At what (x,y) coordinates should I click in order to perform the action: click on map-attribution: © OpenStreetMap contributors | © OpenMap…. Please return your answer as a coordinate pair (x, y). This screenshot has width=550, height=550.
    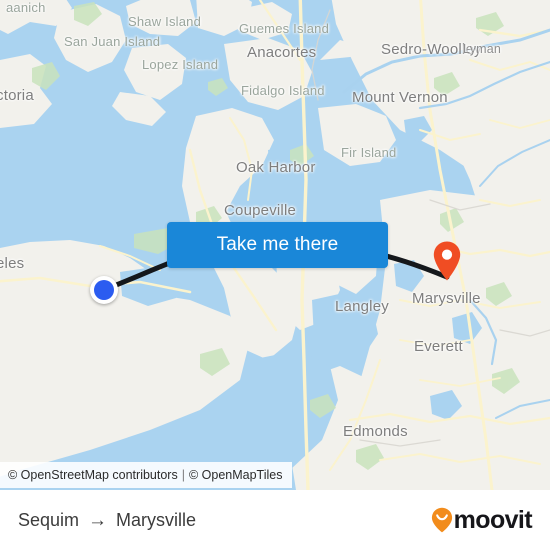
    Looking at the image, I should click on (146, 475).